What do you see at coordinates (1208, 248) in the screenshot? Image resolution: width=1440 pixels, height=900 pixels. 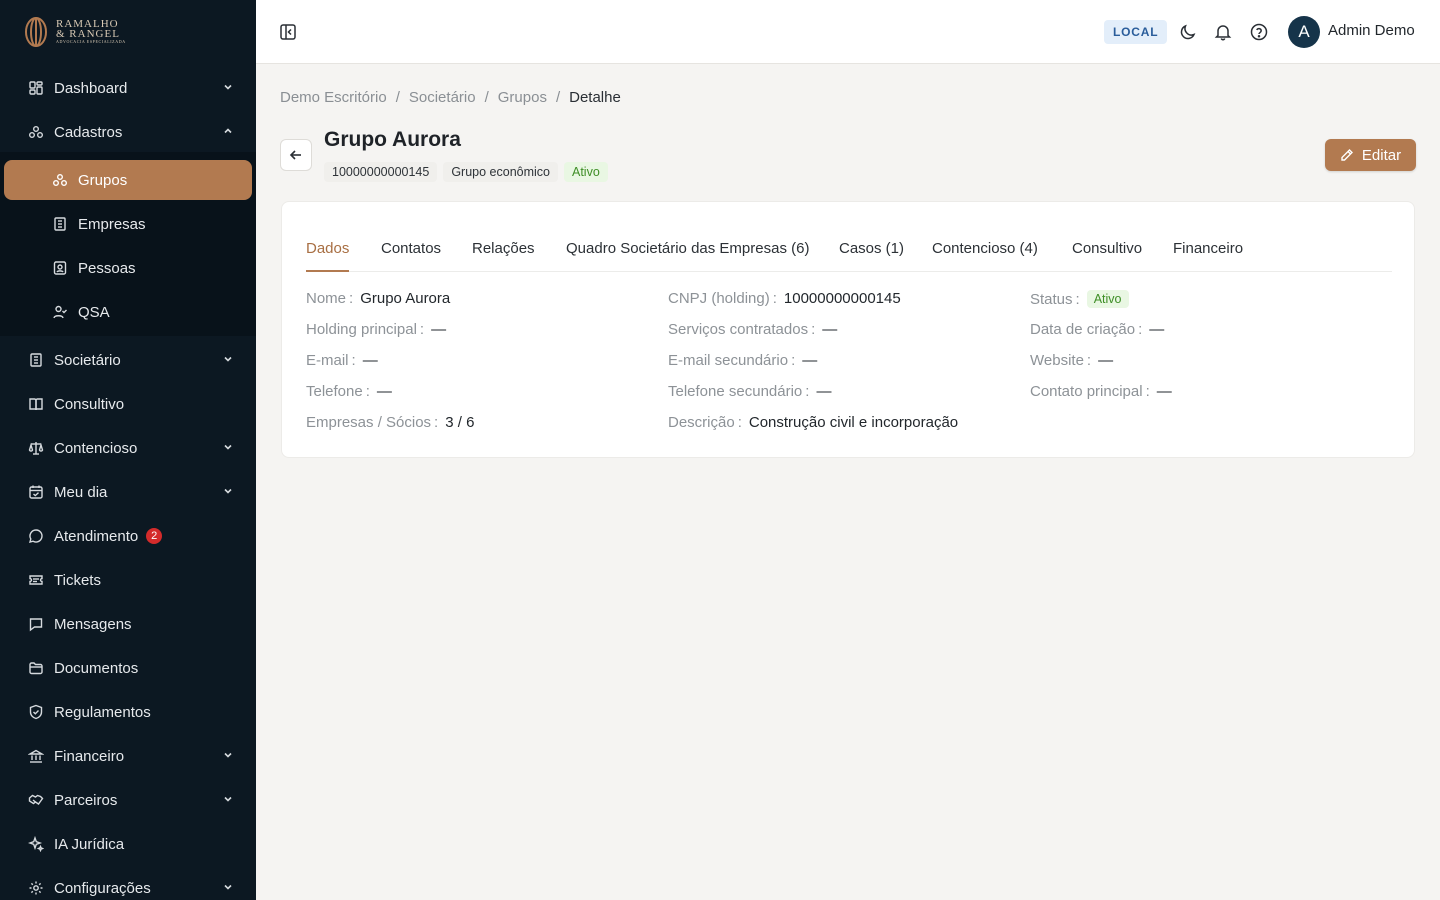 I see `tab-financeiro: Financeiro` at bounding box center [1208, 248].